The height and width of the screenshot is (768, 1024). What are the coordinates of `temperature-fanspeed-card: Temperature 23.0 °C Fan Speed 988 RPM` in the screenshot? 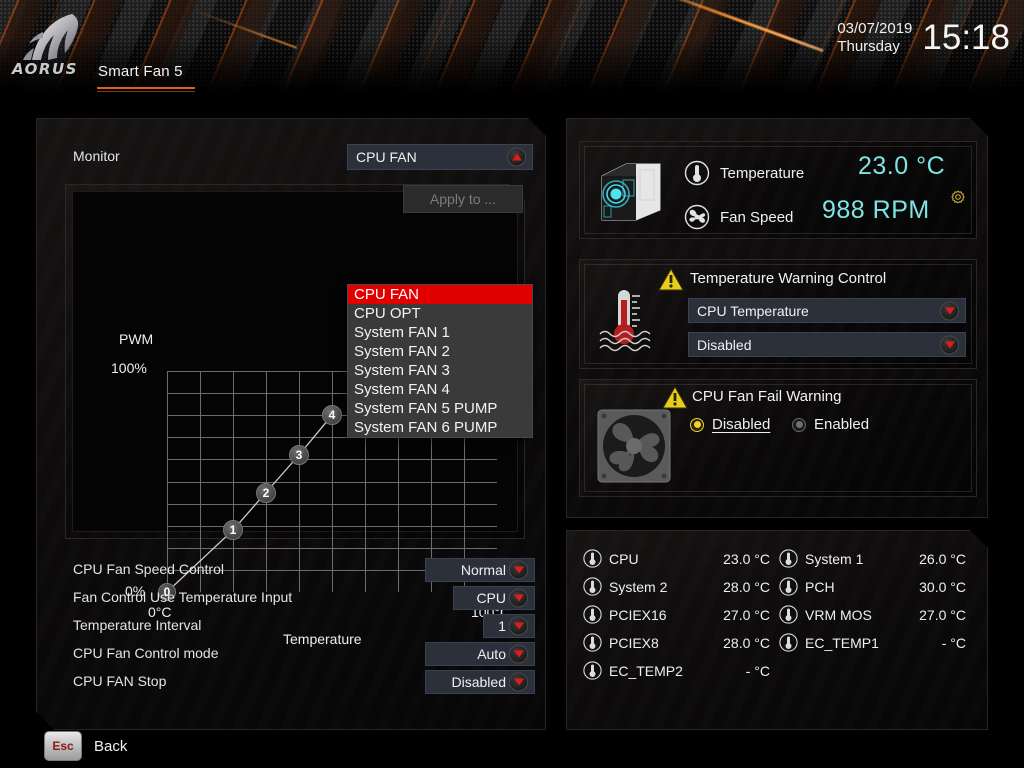 It's located at (778, 190).